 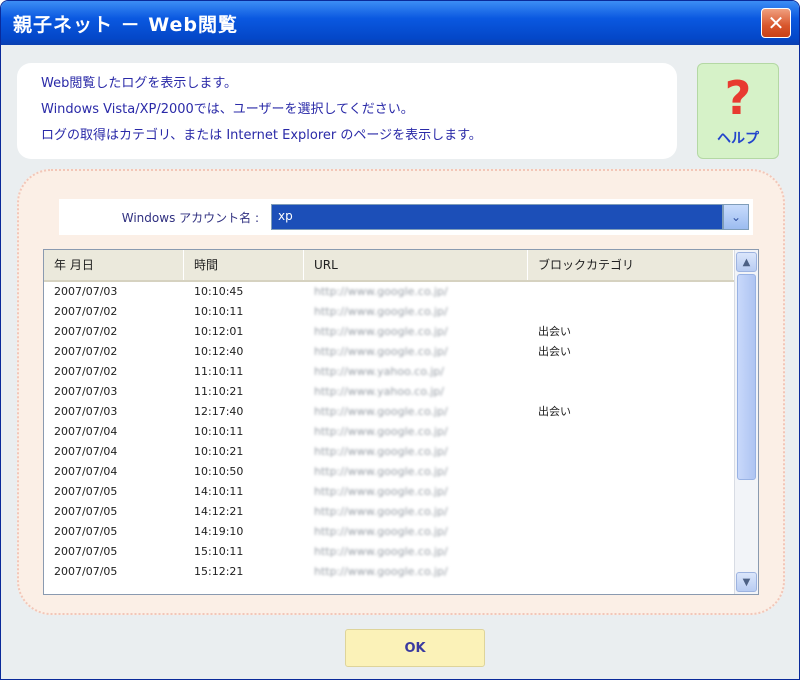 I want to click on row-time: 11:10:21, so click(x=219, y=391).